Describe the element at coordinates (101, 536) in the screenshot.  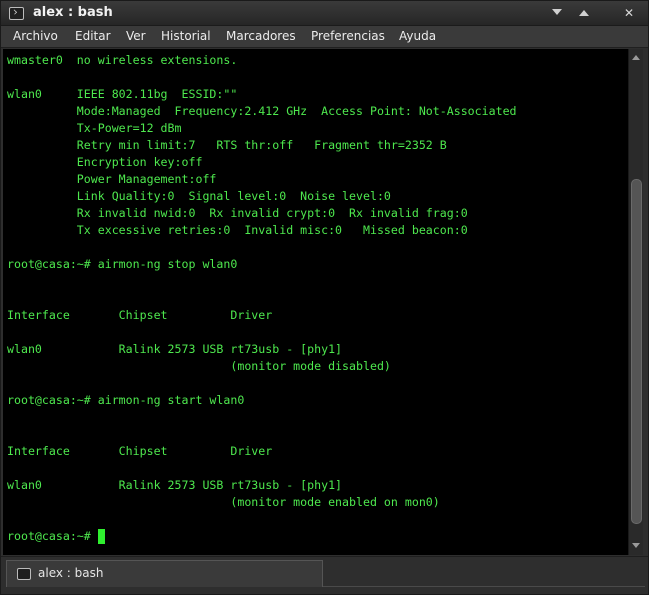
I see `terminal-cursor` at that location.